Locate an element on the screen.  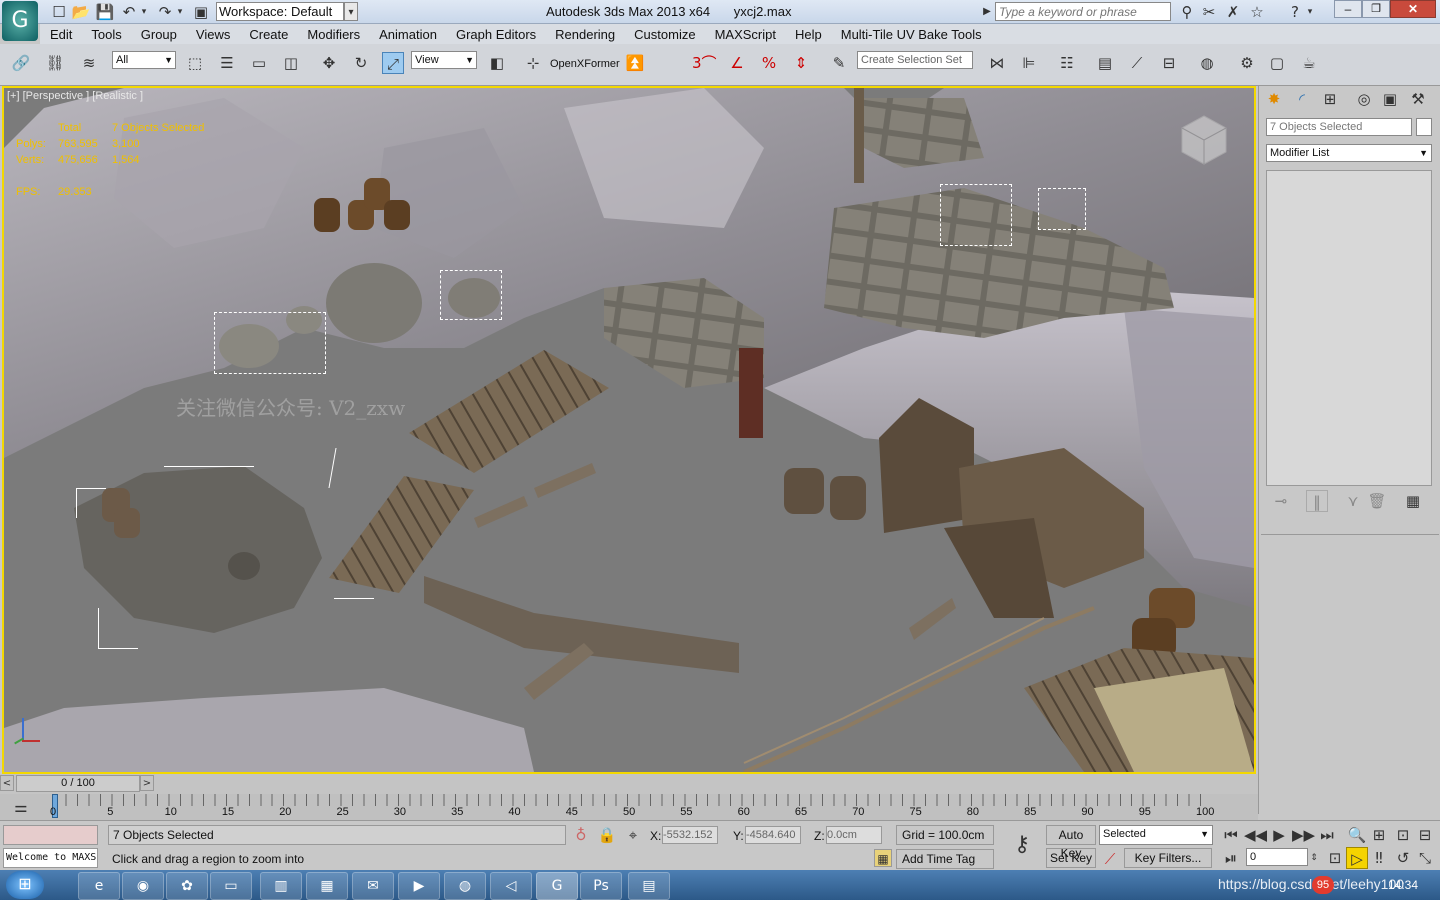
taskbar-app10: ◁ is located at coordinates (511, 886).